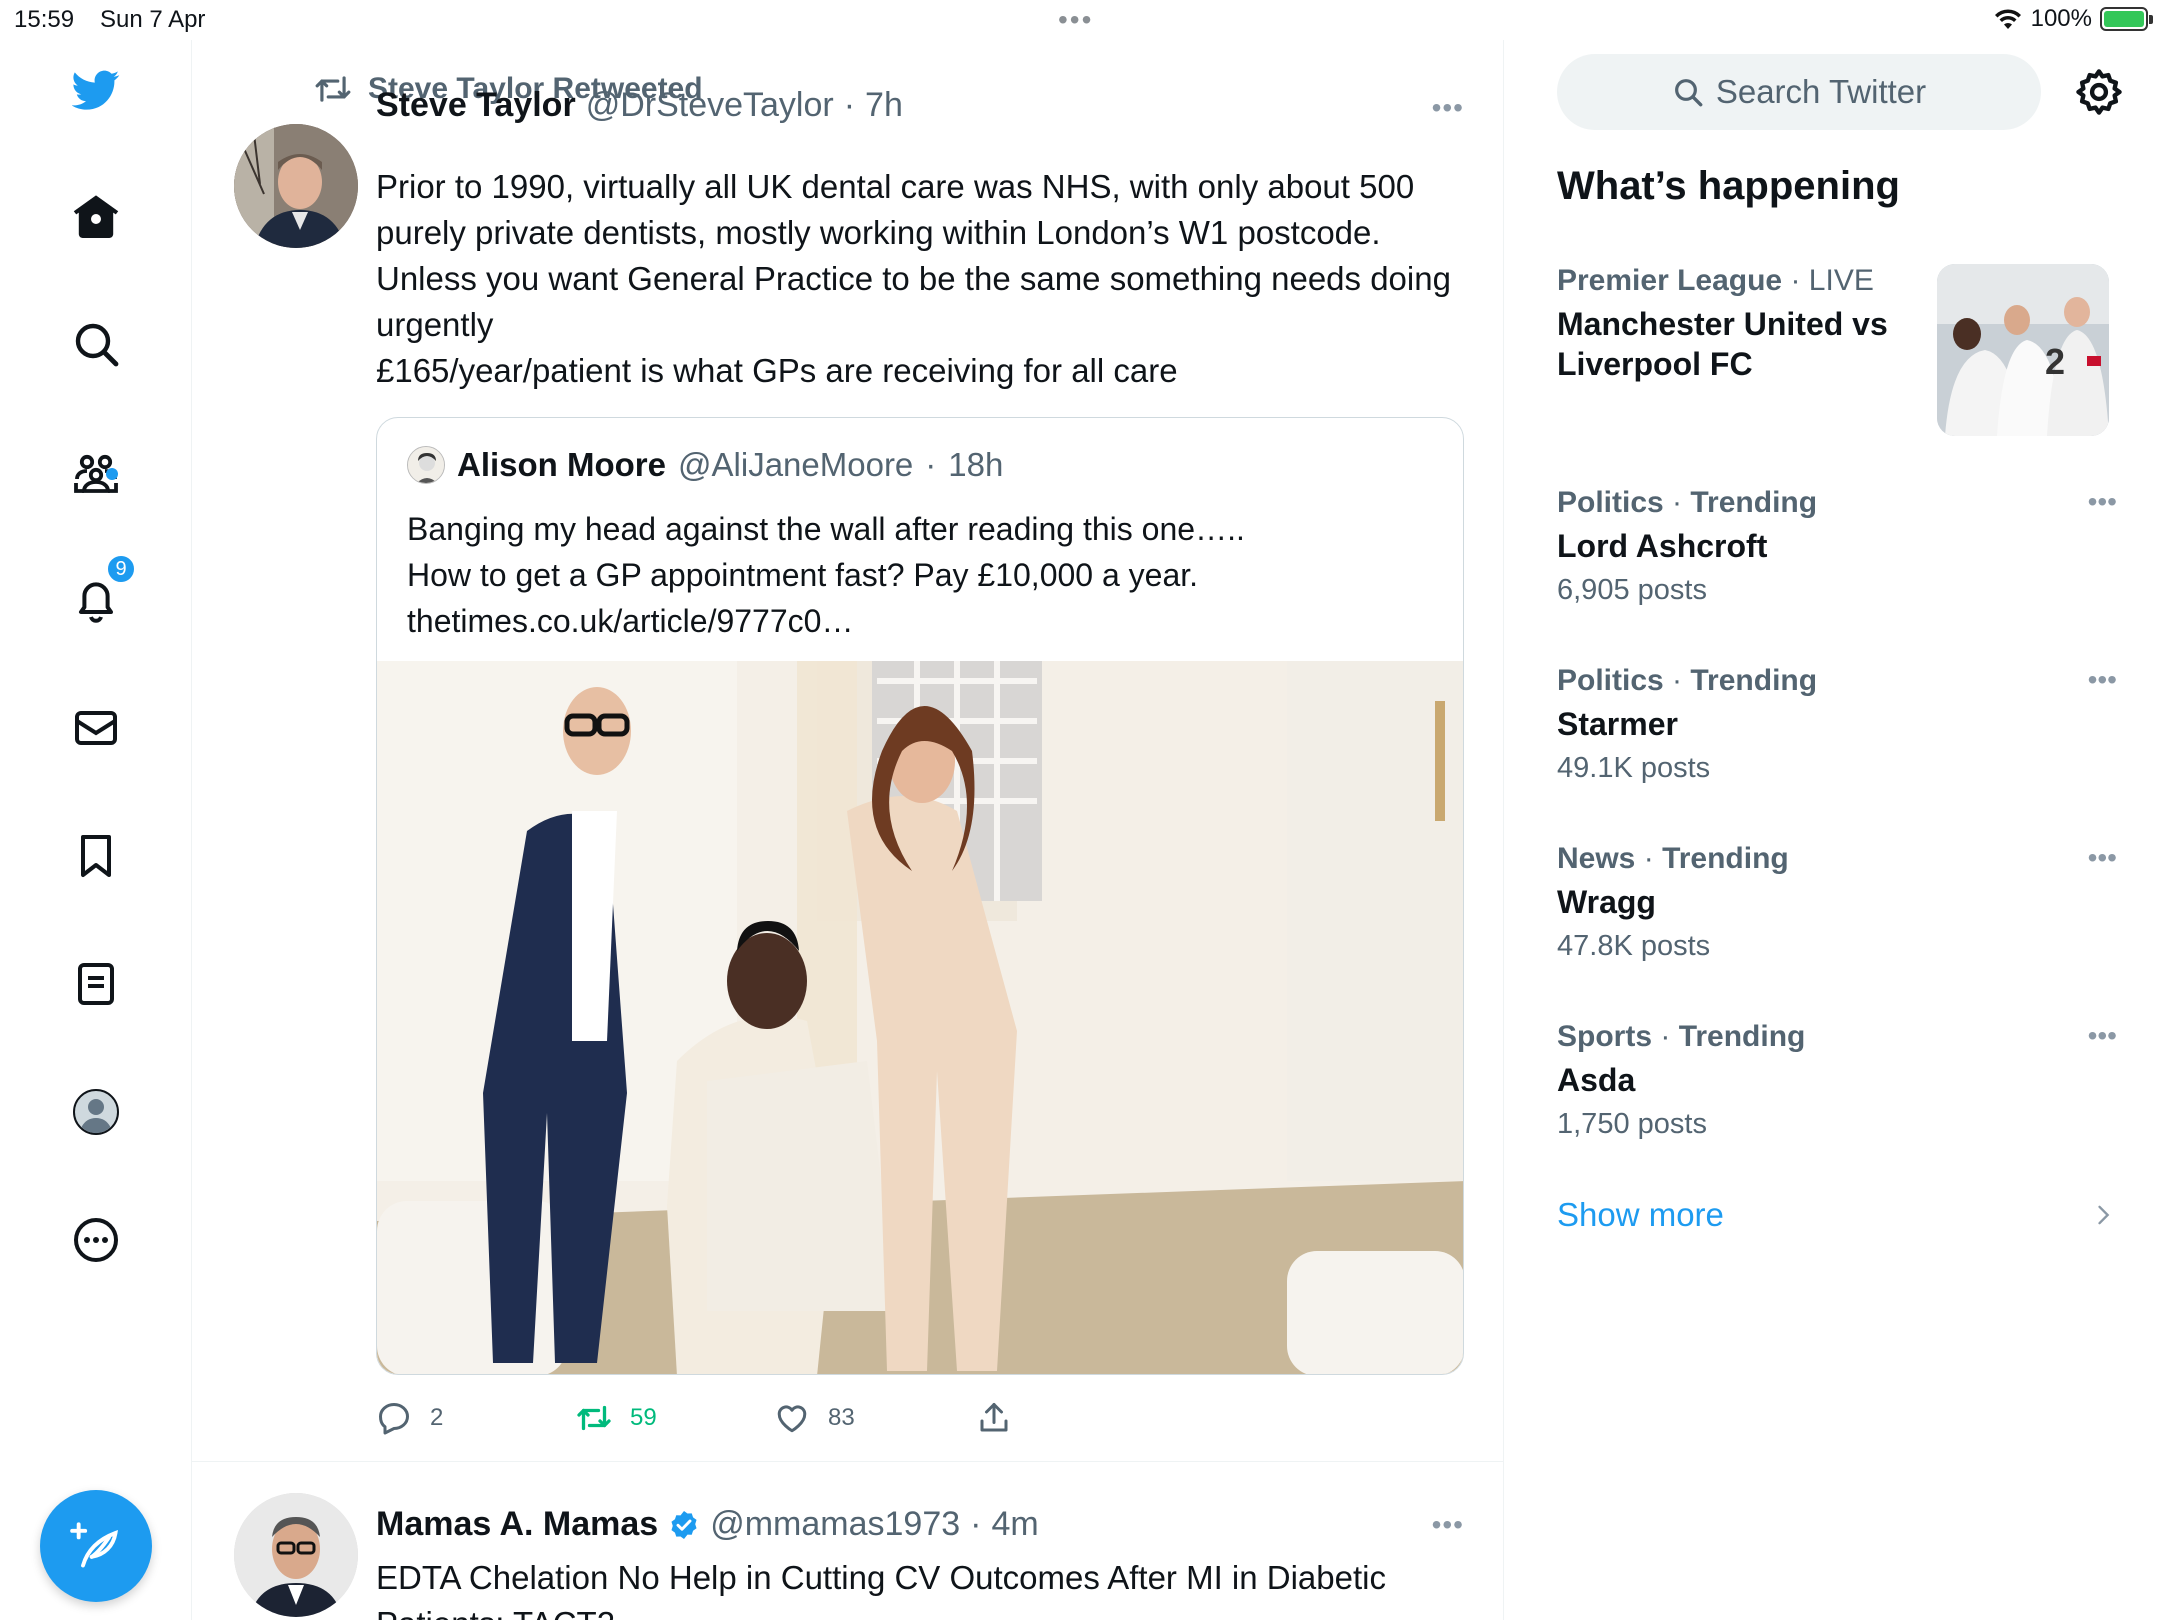 This screenshot has width=2160, height=1620. What do you see at coordinates (1075, 20) in the screenshot?
I see `multitasking-dots-icon: •••` at bounding box center [1075, 20].